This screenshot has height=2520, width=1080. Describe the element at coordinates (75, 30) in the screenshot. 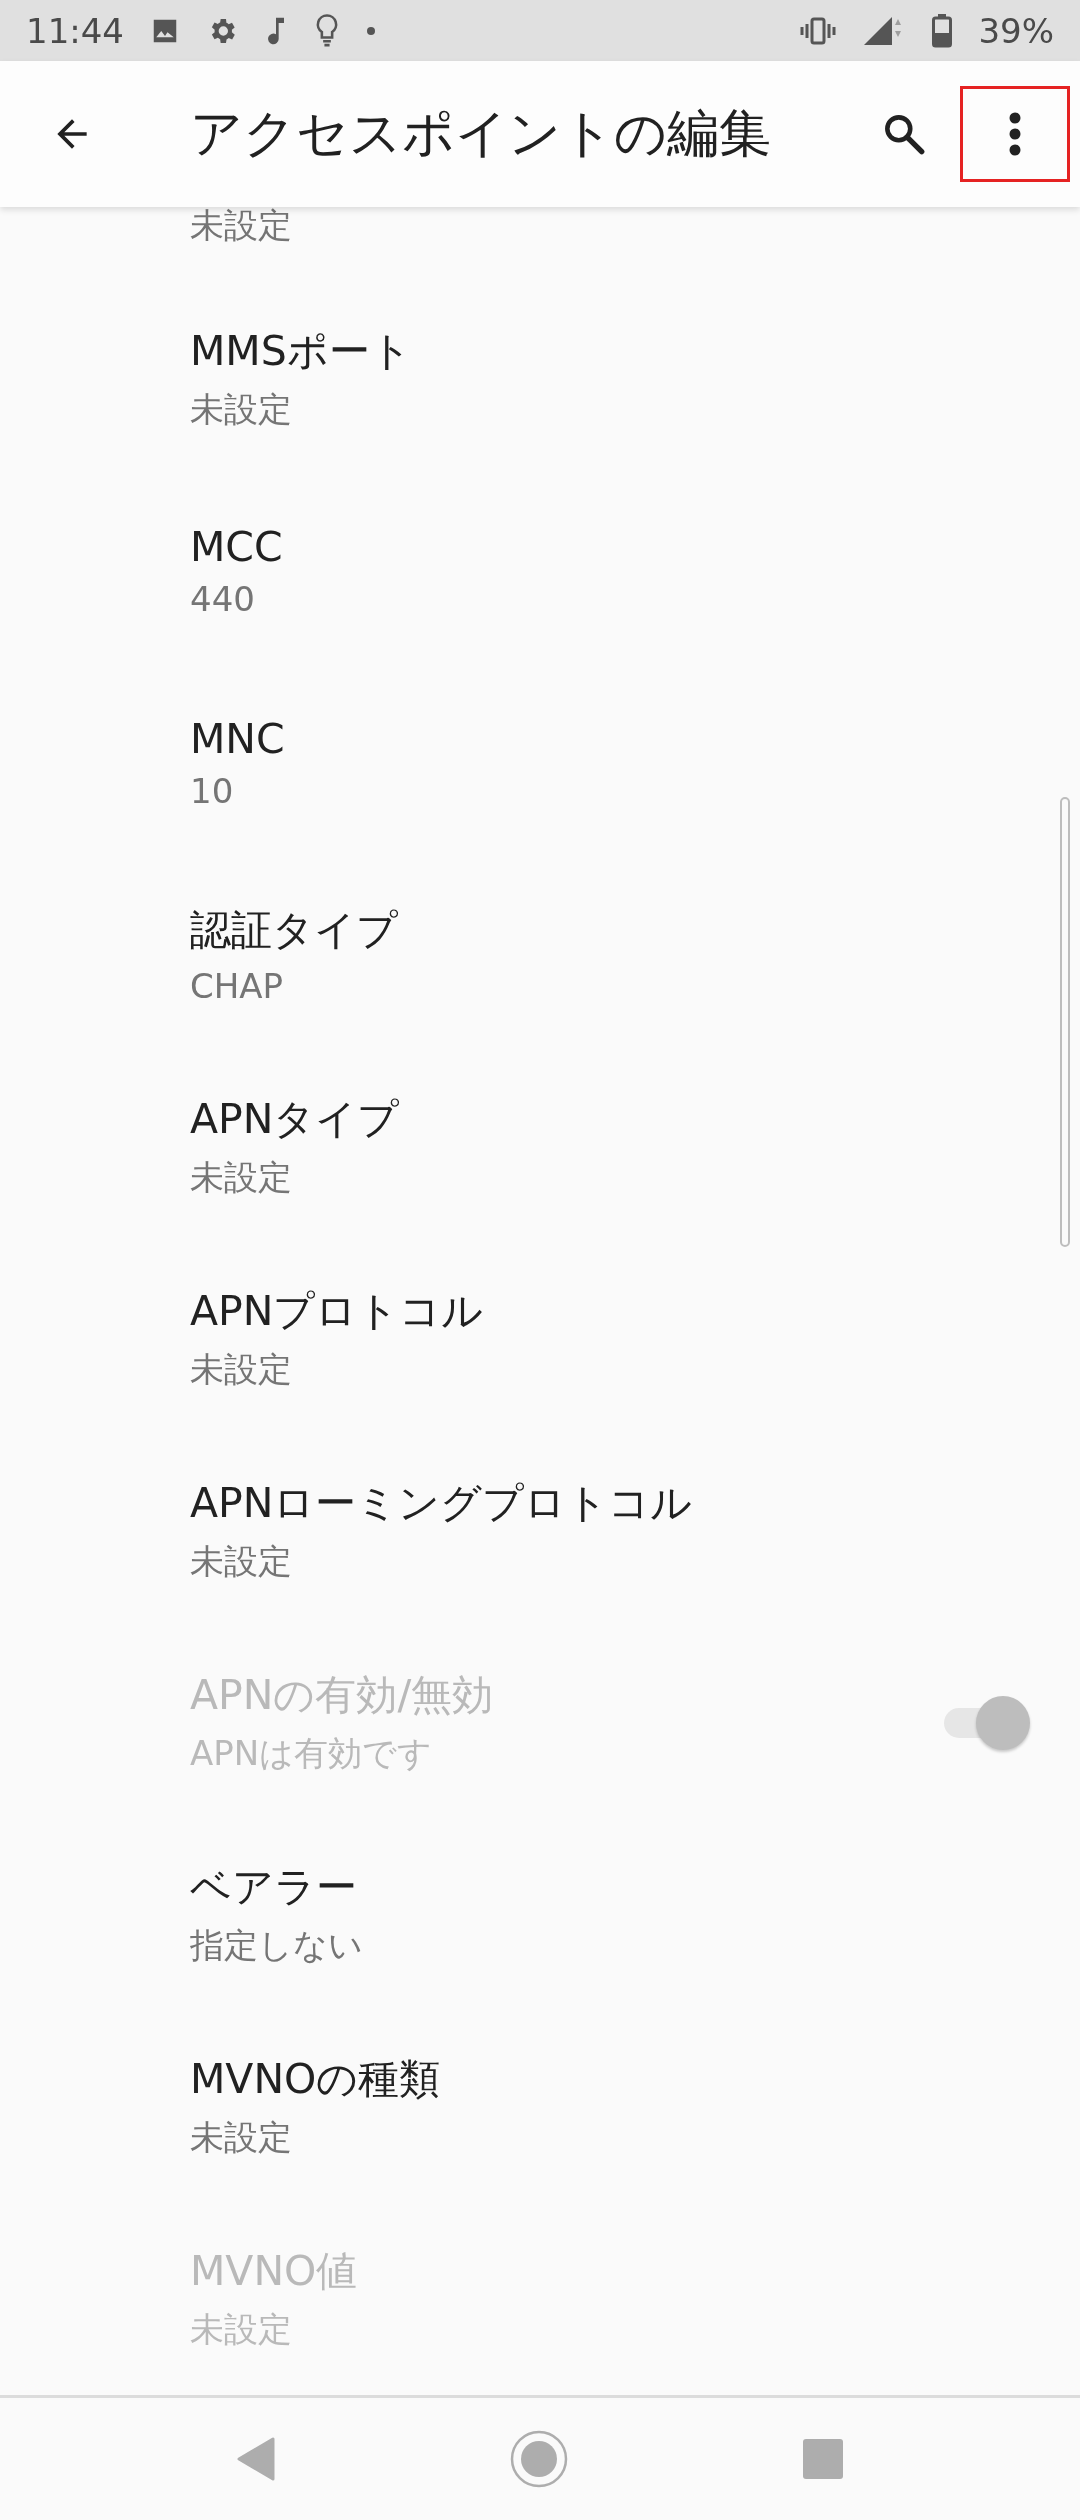

I see `clock-time: 11:44` at that location.